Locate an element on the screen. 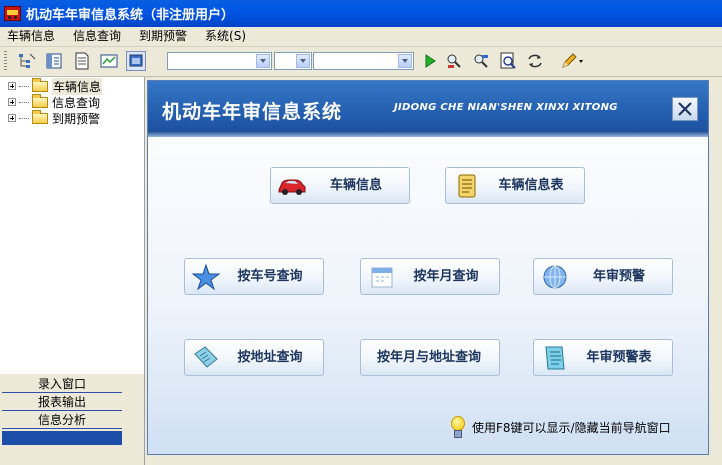 This screenshot has height=465, width=722. toolbar-grip is located at coordinates (5, 61).